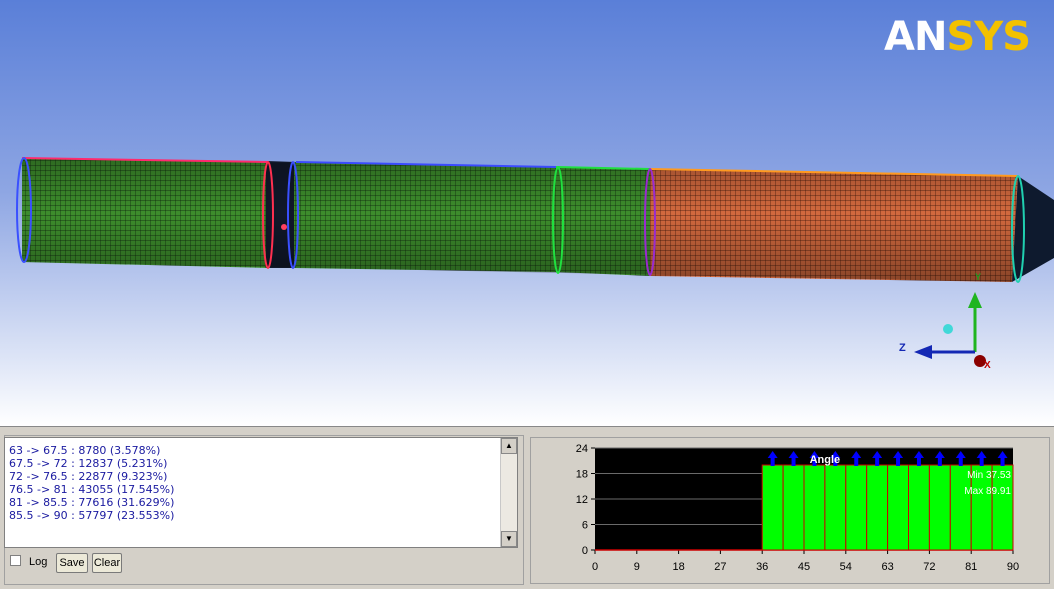 This screenshot has height=589, width=1054. What do you see at coordinates (929, 567) in the screenshot?
I see `x-tick-label: 72` at bounding box center [929, 567].